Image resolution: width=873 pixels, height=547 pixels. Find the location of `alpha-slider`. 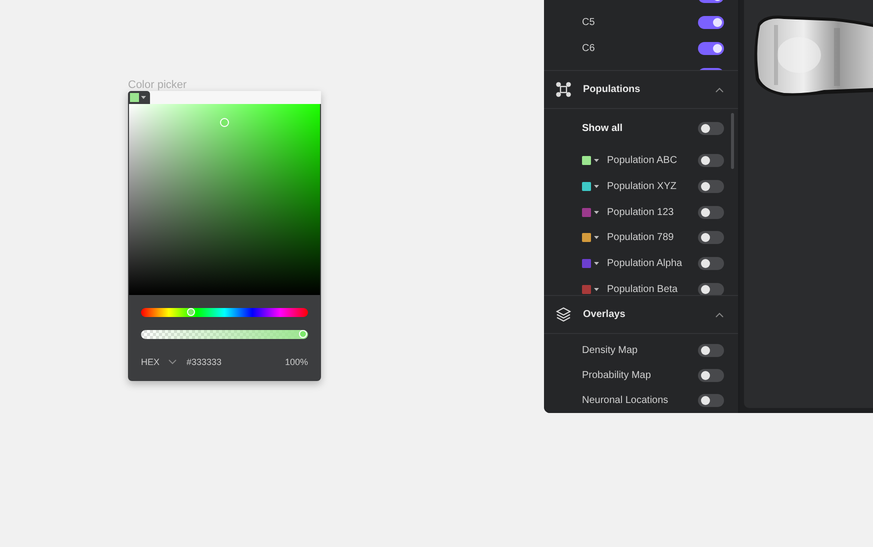

alpha-slider is located at coordinates (224, 334).